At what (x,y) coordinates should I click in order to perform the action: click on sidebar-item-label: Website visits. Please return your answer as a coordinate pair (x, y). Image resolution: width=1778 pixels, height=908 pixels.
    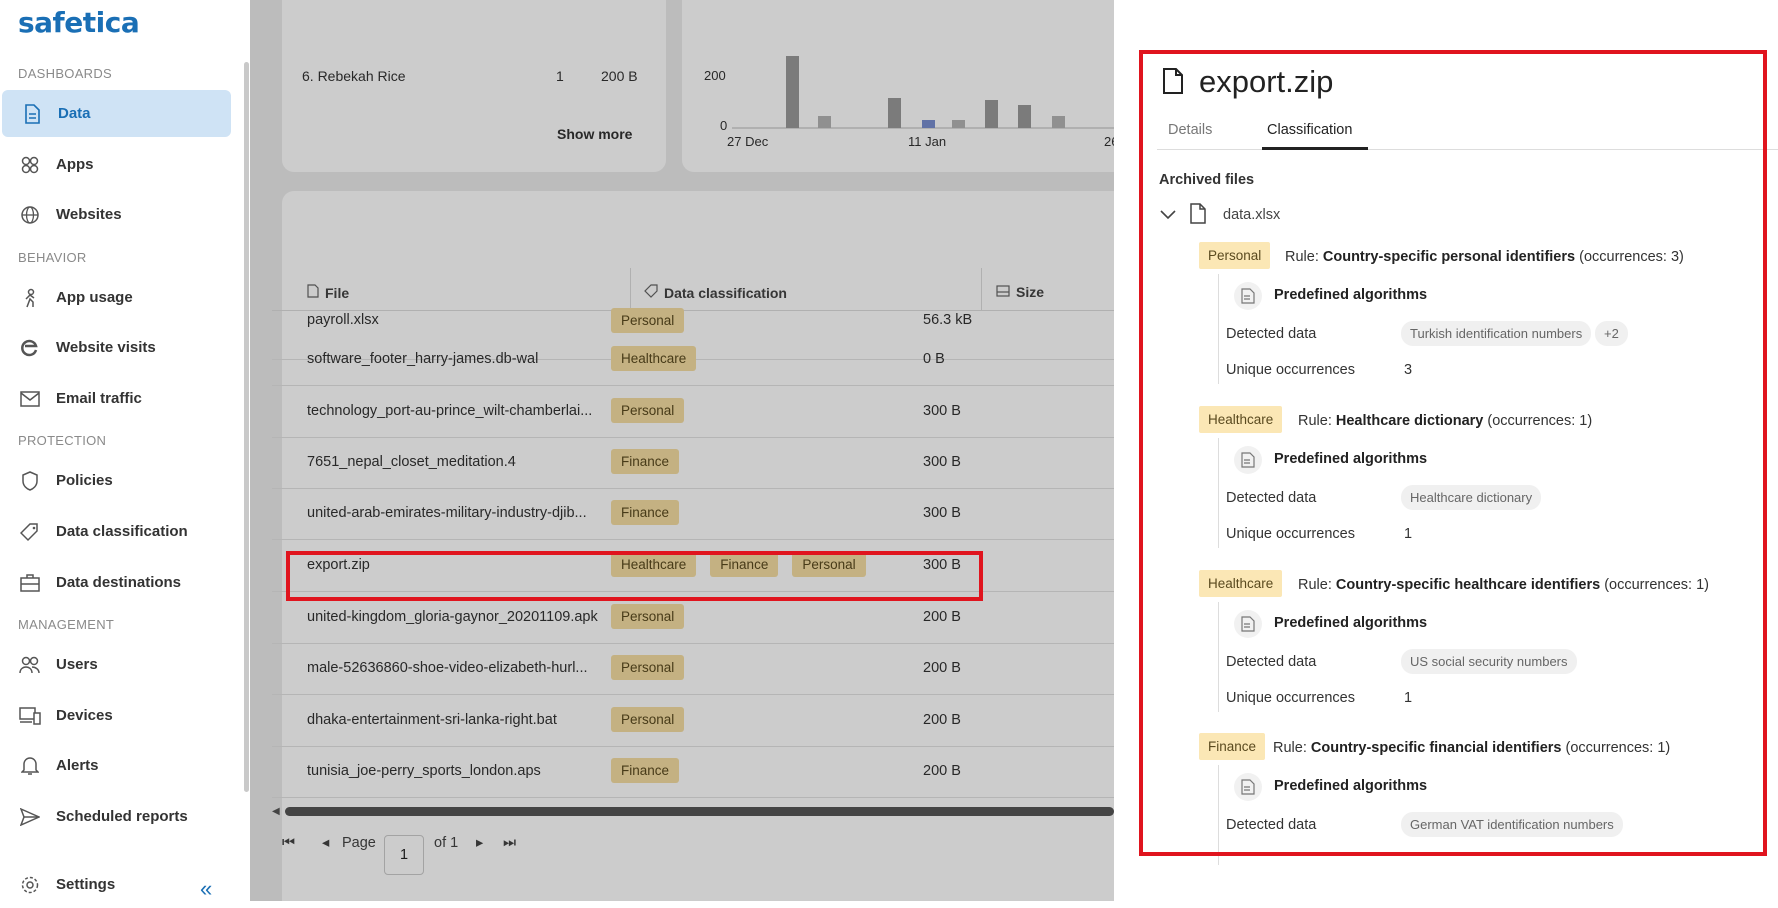
    Looking at the image, I should click on (106, 347).